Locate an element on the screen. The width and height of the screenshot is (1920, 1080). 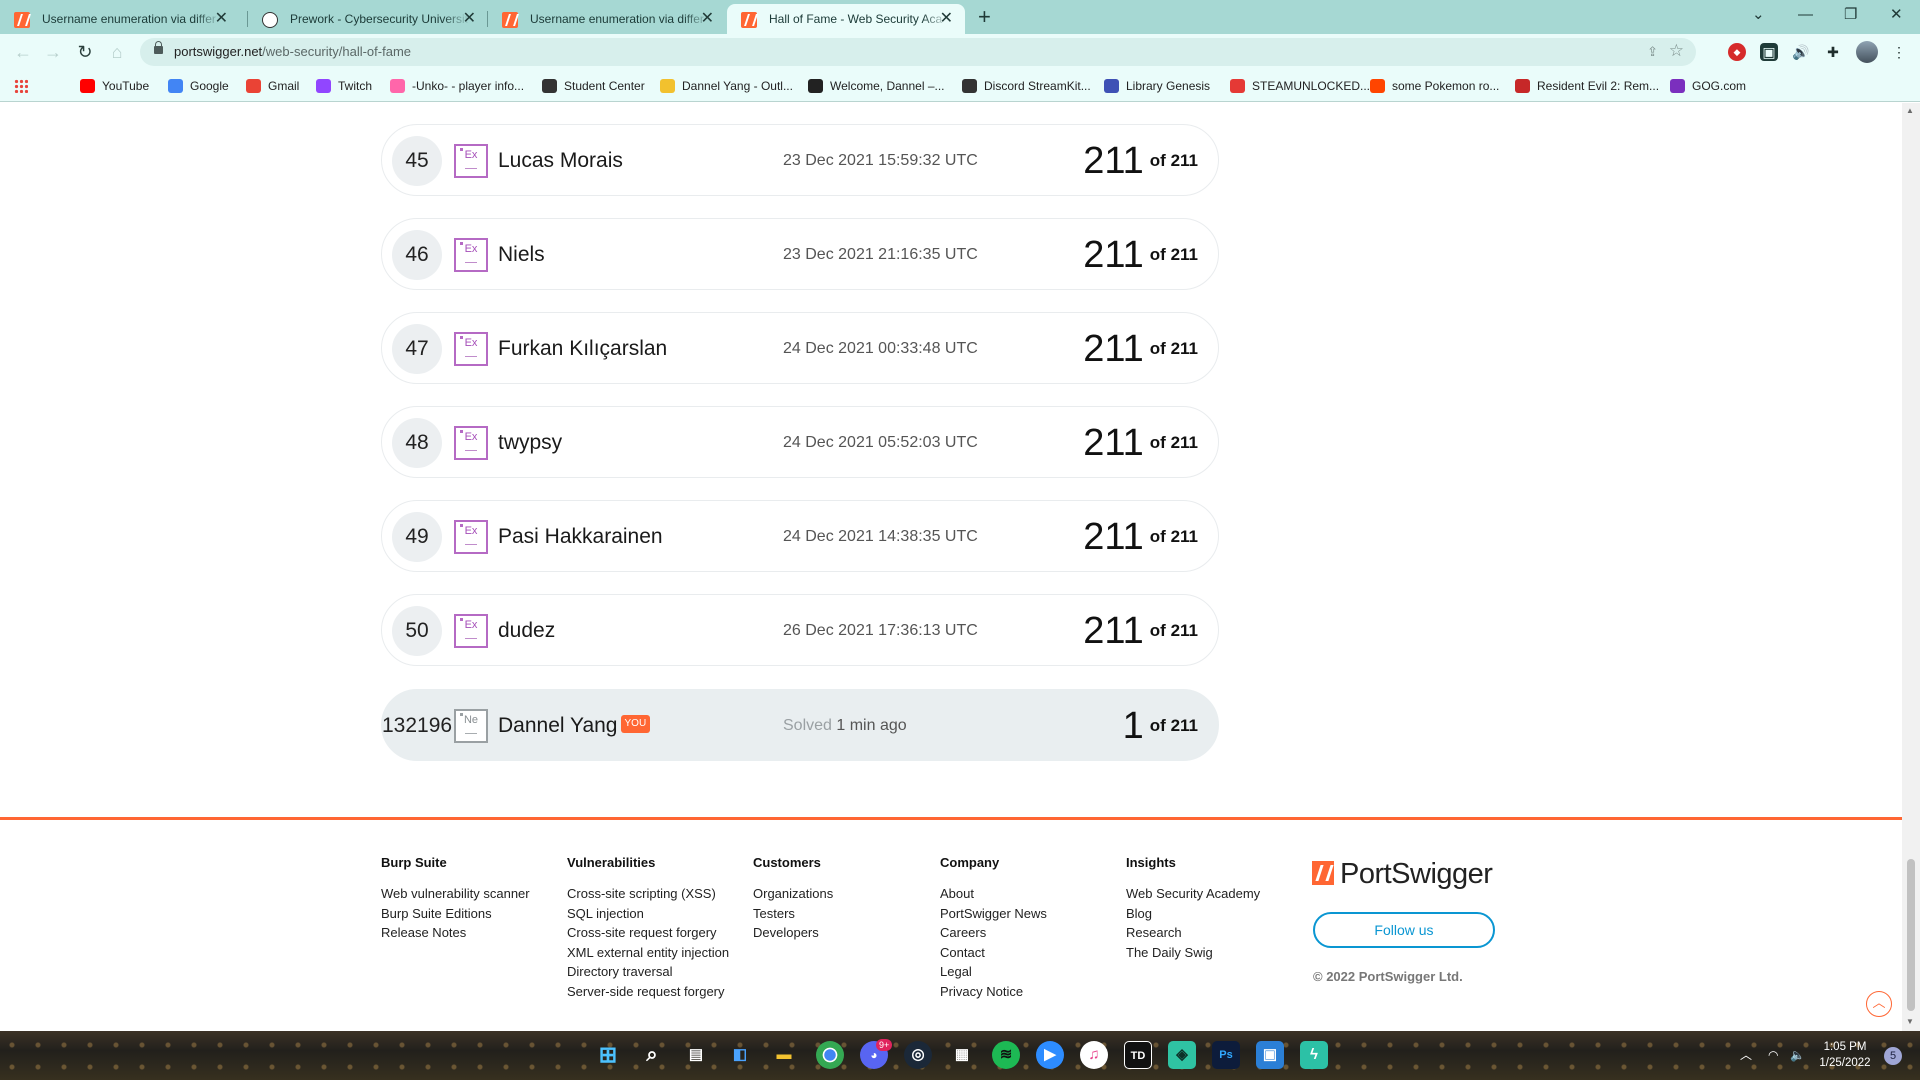
browser-tab-3: Username enumeration via differ ✕ is located at coordinates (607, 19).